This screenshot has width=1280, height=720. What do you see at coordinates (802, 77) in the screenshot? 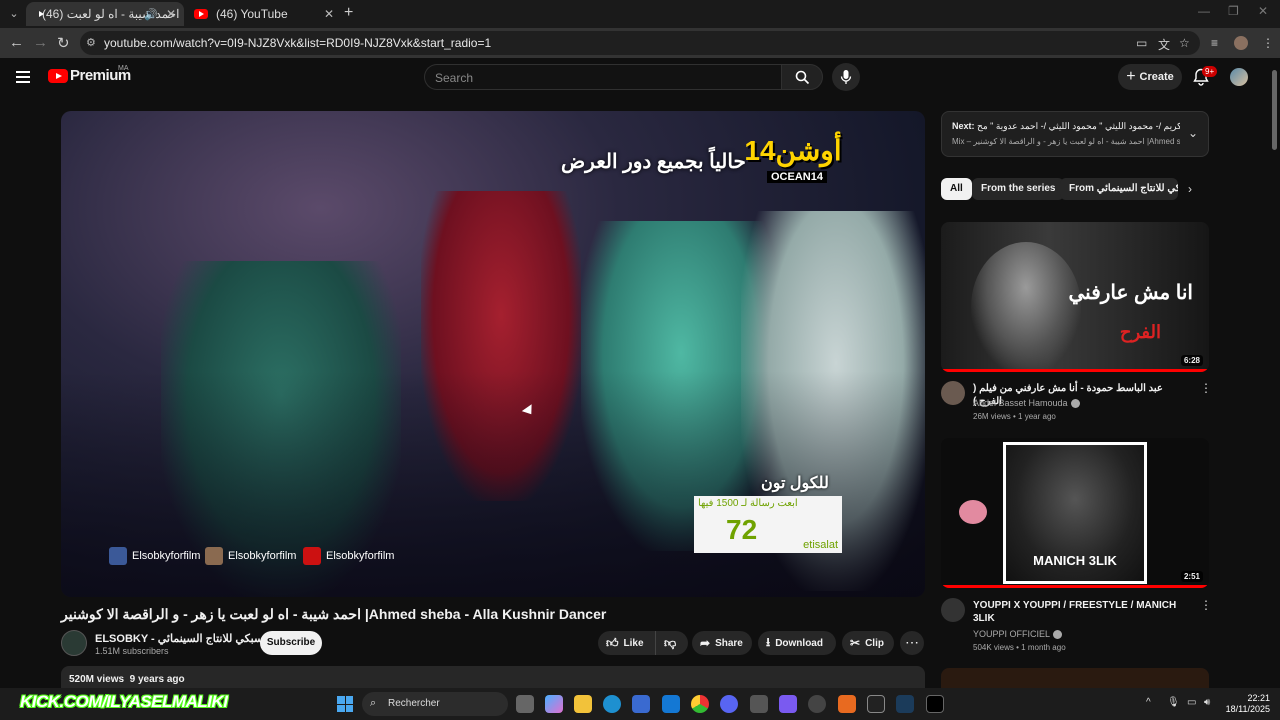
I see `search-button` at bounding box center [802, 77].